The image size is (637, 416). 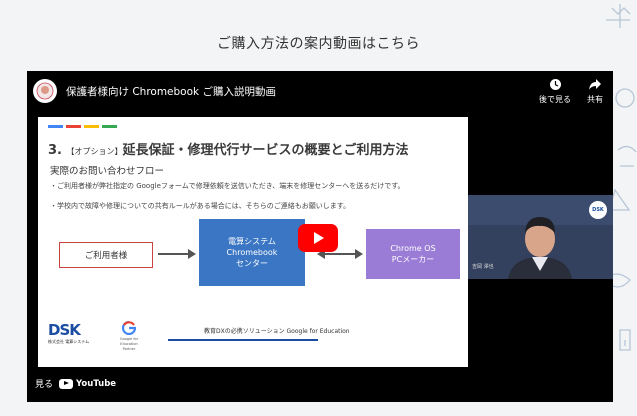 I want to click on play-button, so click(x=318, y=238).